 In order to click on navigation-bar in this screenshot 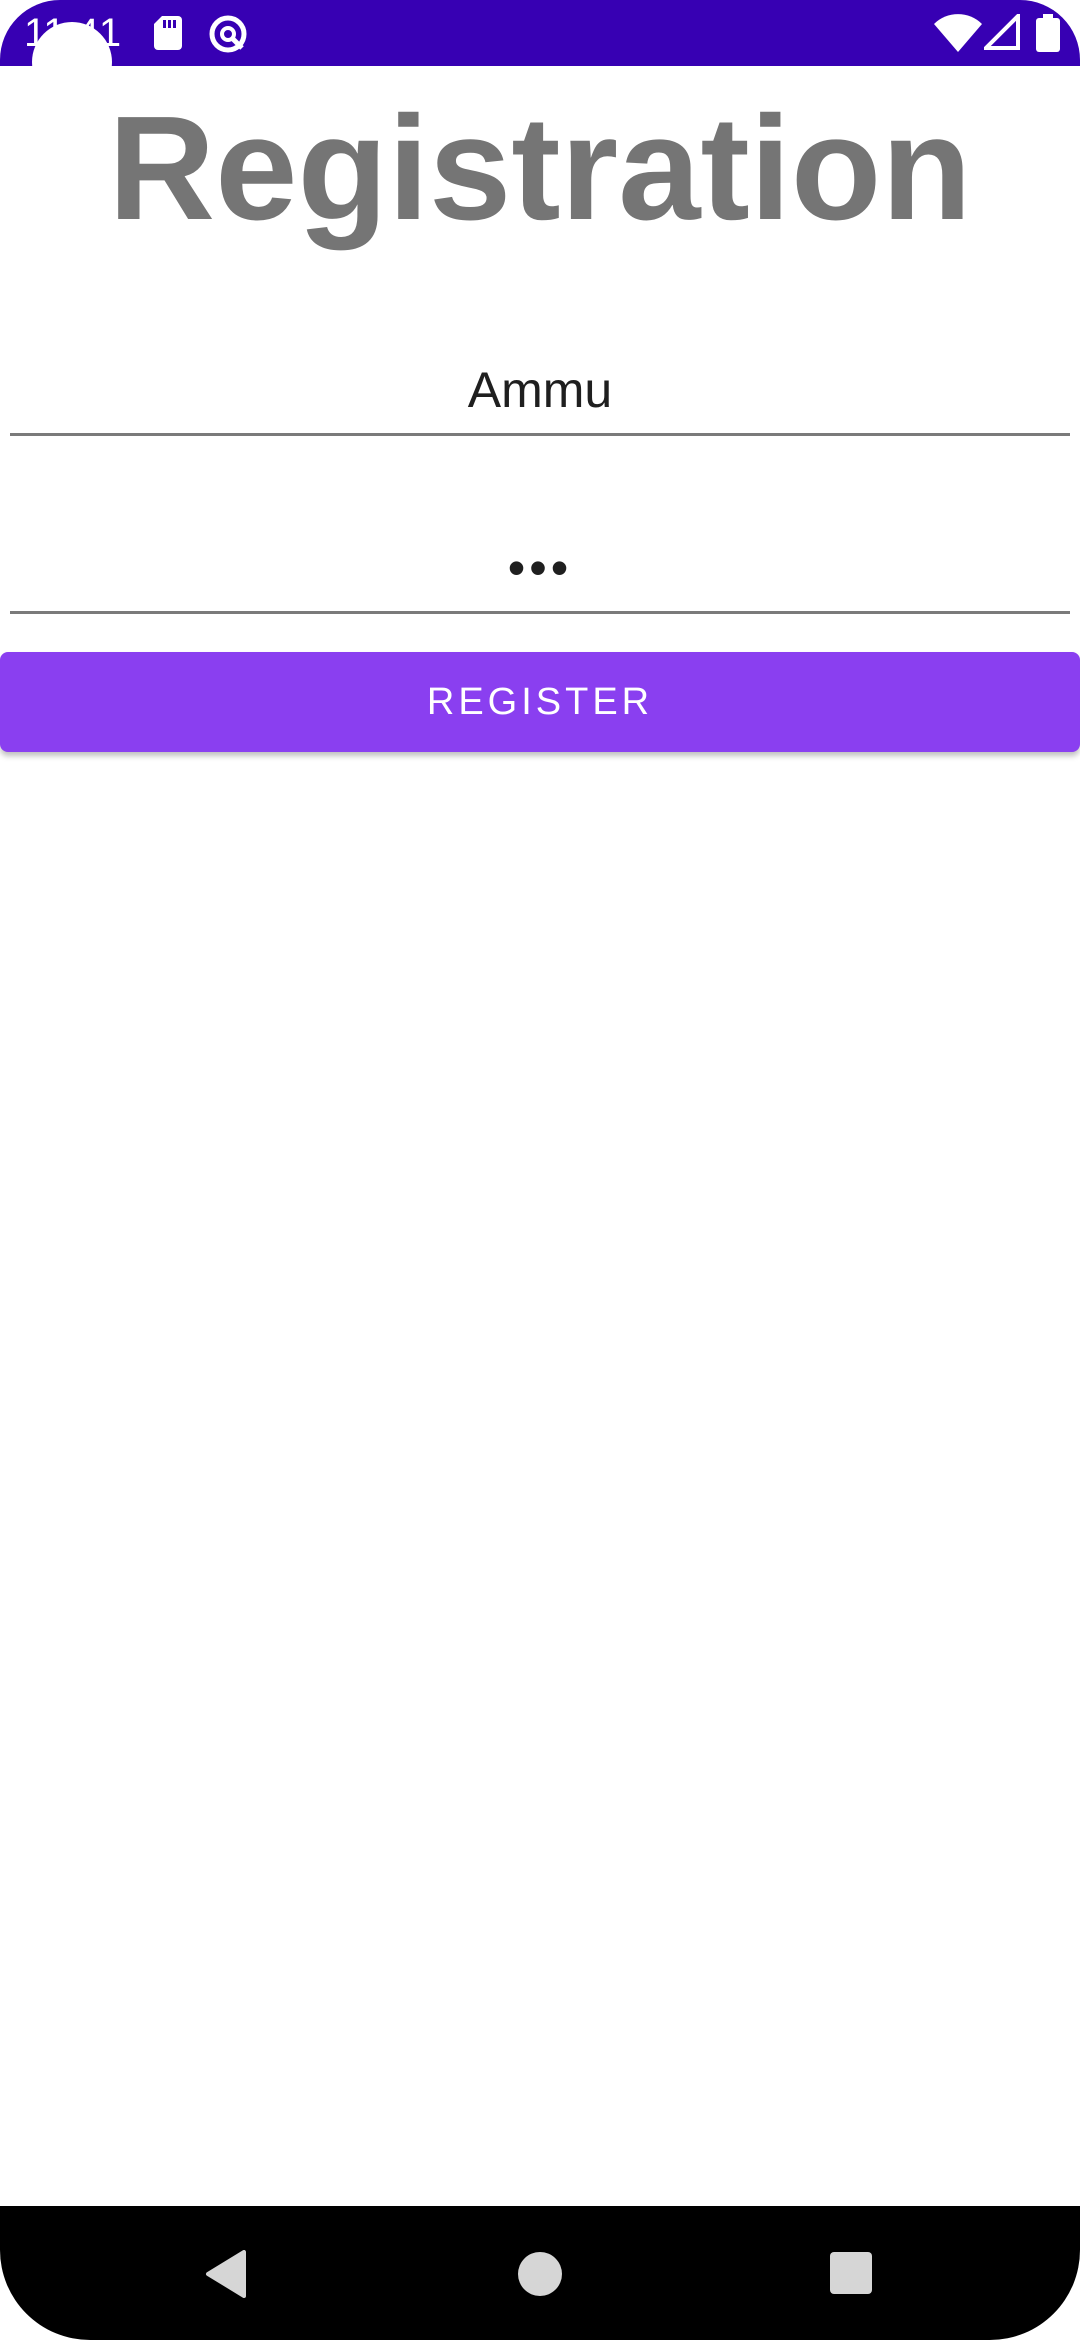, I will do `click(540, 2273)`.